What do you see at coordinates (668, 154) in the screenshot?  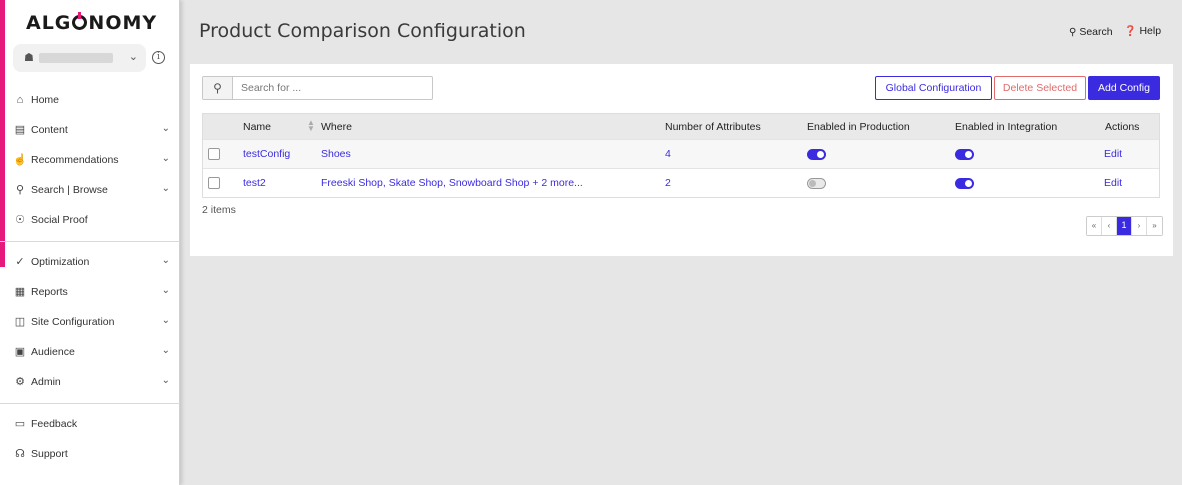 I see `config-attributes: 4` at bounding box center [668, 154].